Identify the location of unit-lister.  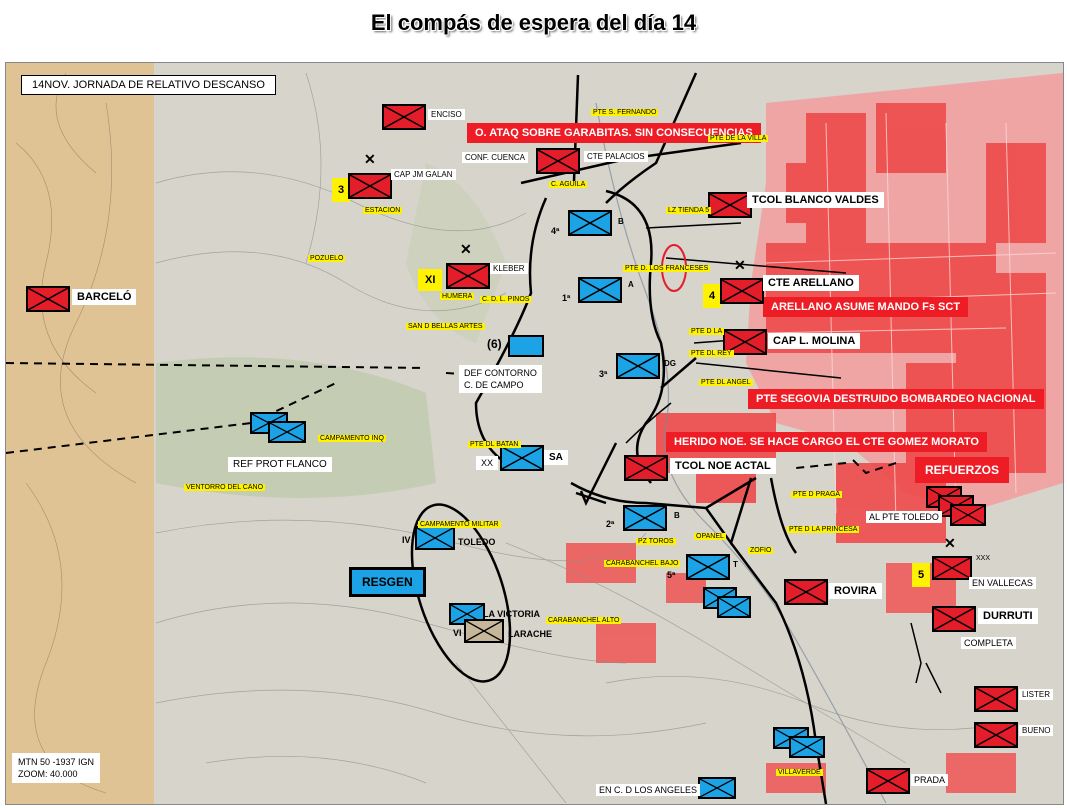
(996, 699).